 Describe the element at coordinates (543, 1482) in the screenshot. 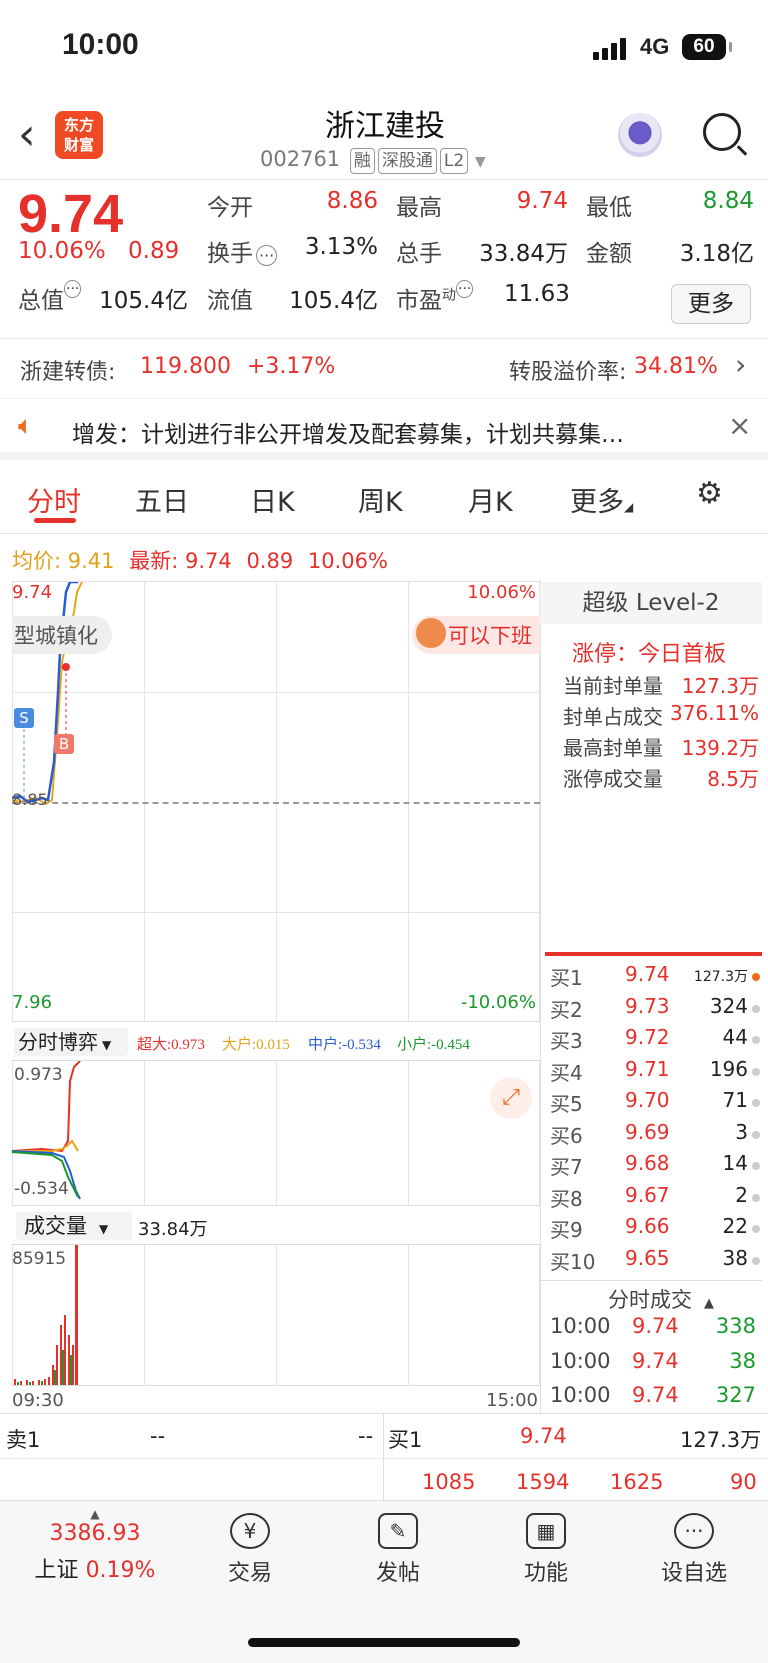

I see `queue-vol-2: 1594` at that location.